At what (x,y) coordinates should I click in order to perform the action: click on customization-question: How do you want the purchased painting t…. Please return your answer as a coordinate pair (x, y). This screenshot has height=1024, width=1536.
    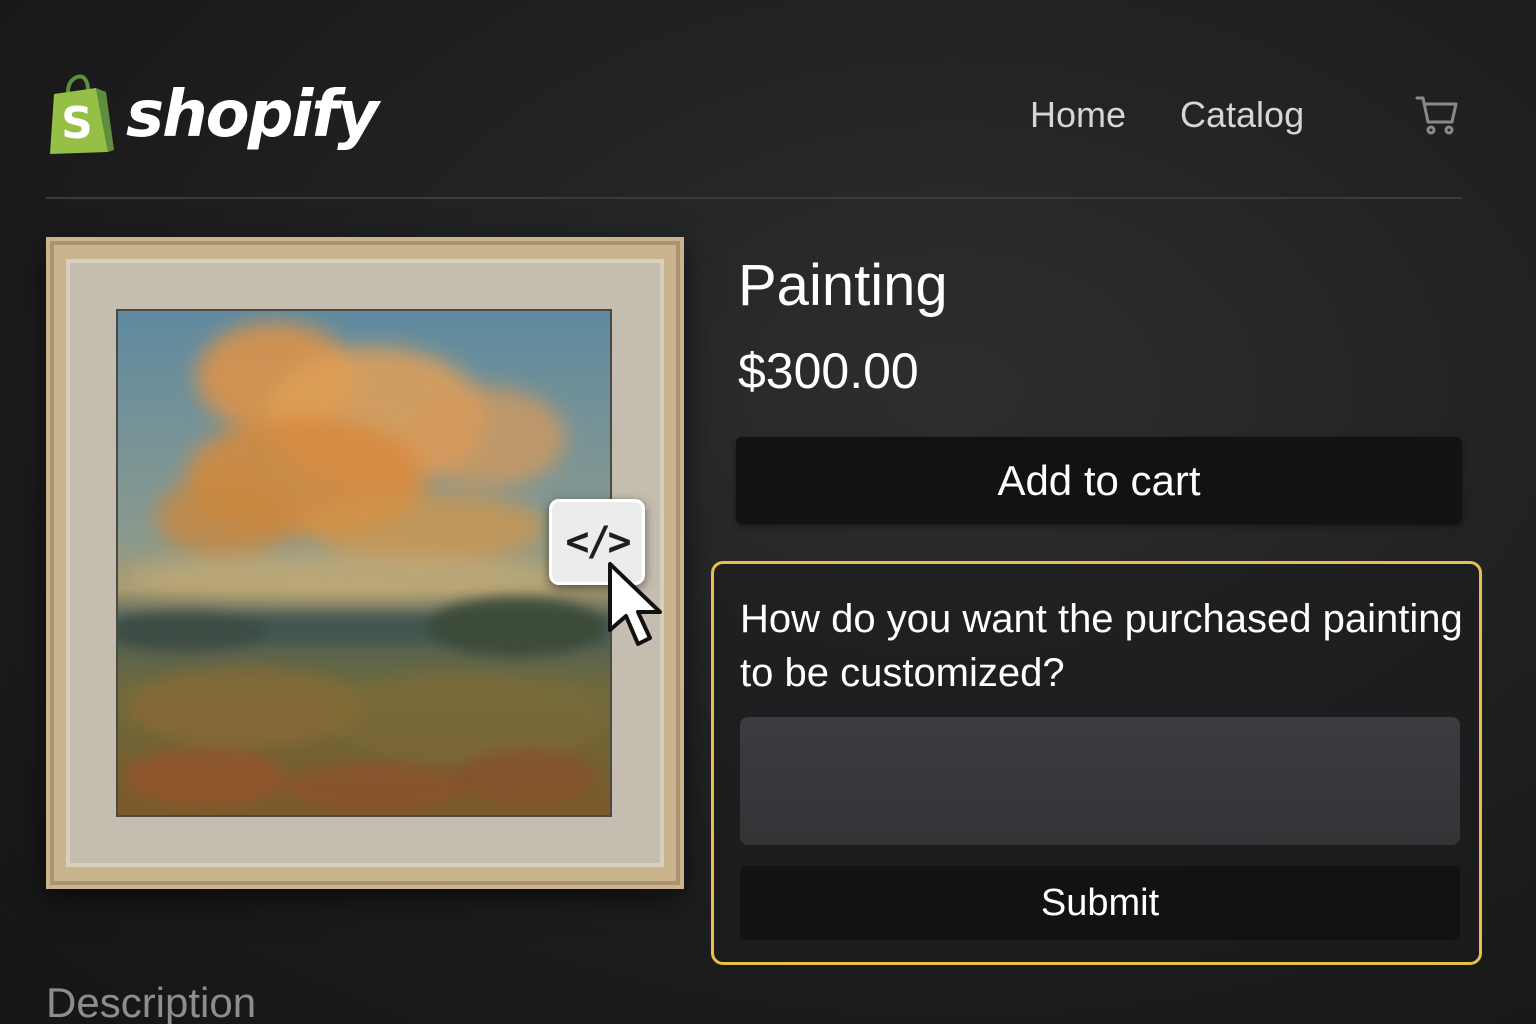
    Looking at the image, I should click on (1101, 646).